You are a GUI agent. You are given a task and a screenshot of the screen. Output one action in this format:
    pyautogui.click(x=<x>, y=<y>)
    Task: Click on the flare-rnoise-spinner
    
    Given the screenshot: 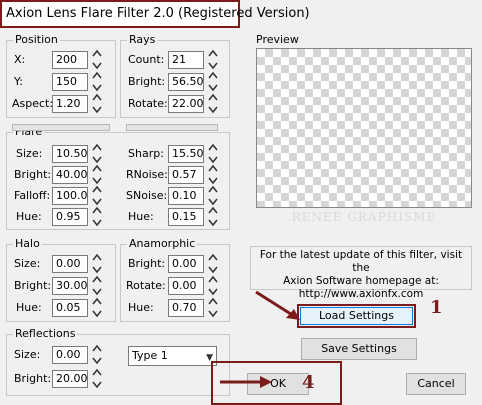 What is the action you would take?
    pyautogui.click(x=213, y=175)
    